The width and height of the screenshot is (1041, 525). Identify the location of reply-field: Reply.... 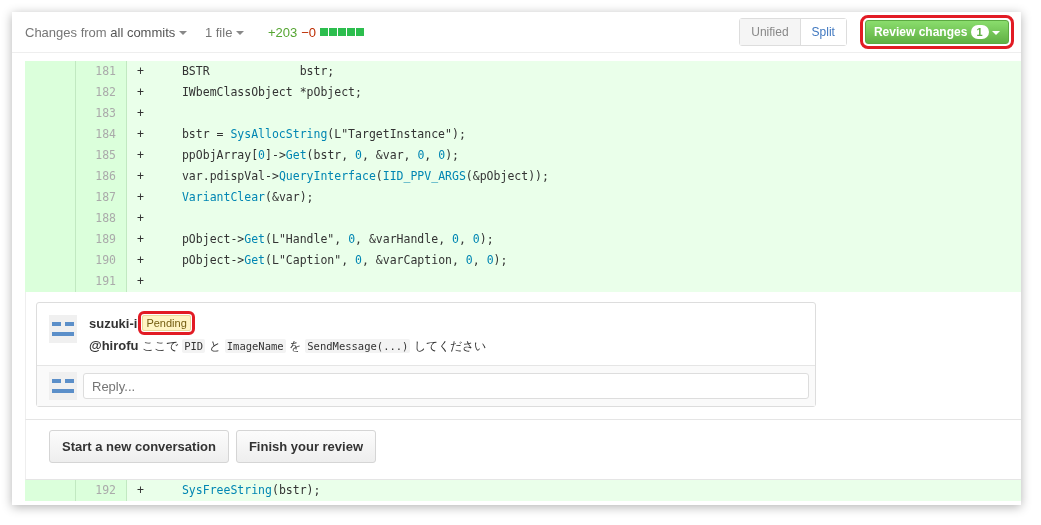
(446, 386).